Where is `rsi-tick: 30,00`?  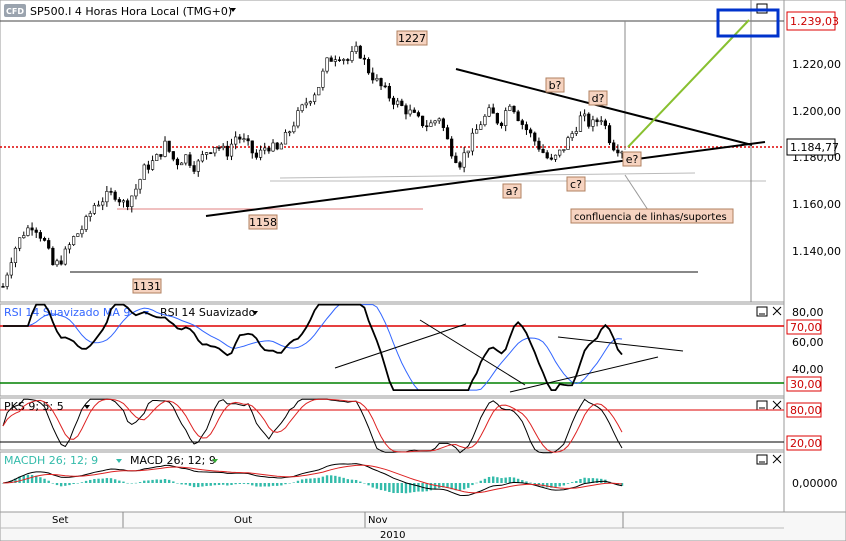 rsi-tick: 30,00 is located at coordinates (806, 384).